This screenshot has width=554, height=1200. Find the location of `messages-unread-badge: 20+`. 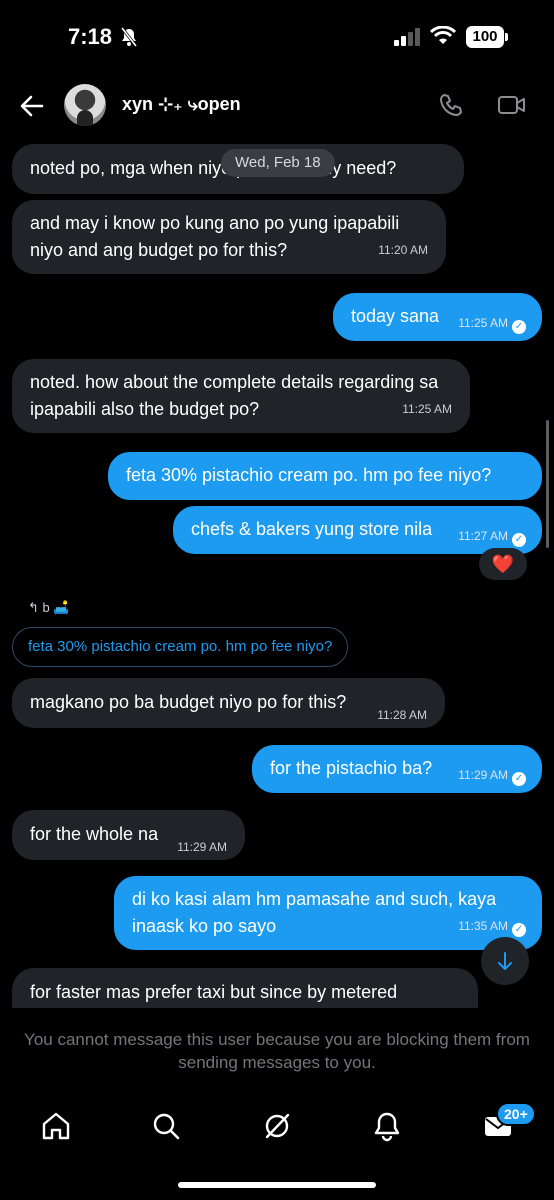

messages-unread-badge: 20+ is located at coordinates (516, 1114).